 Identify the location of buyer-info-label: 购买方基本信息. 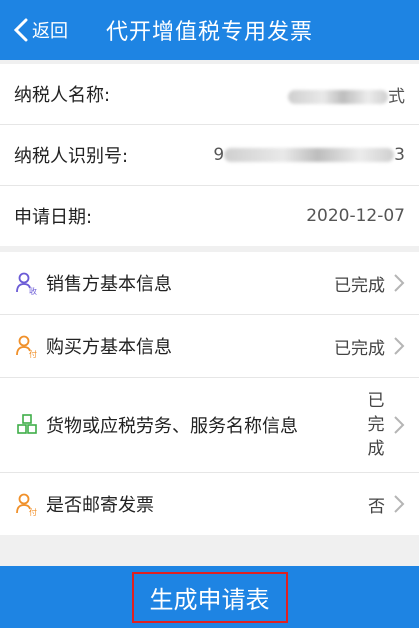
(109, 347).